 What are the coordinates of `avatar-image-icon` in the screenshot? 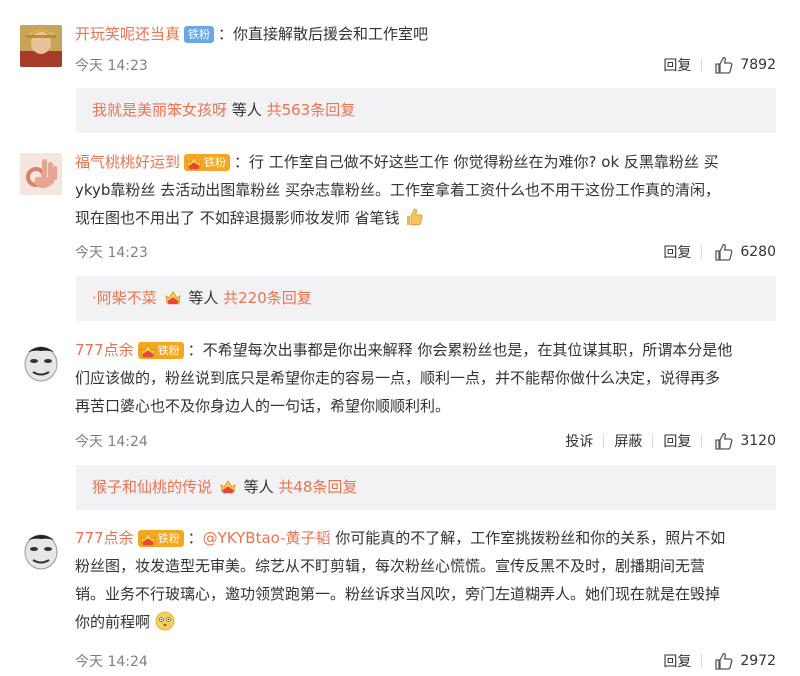 It's located at (41, 46).